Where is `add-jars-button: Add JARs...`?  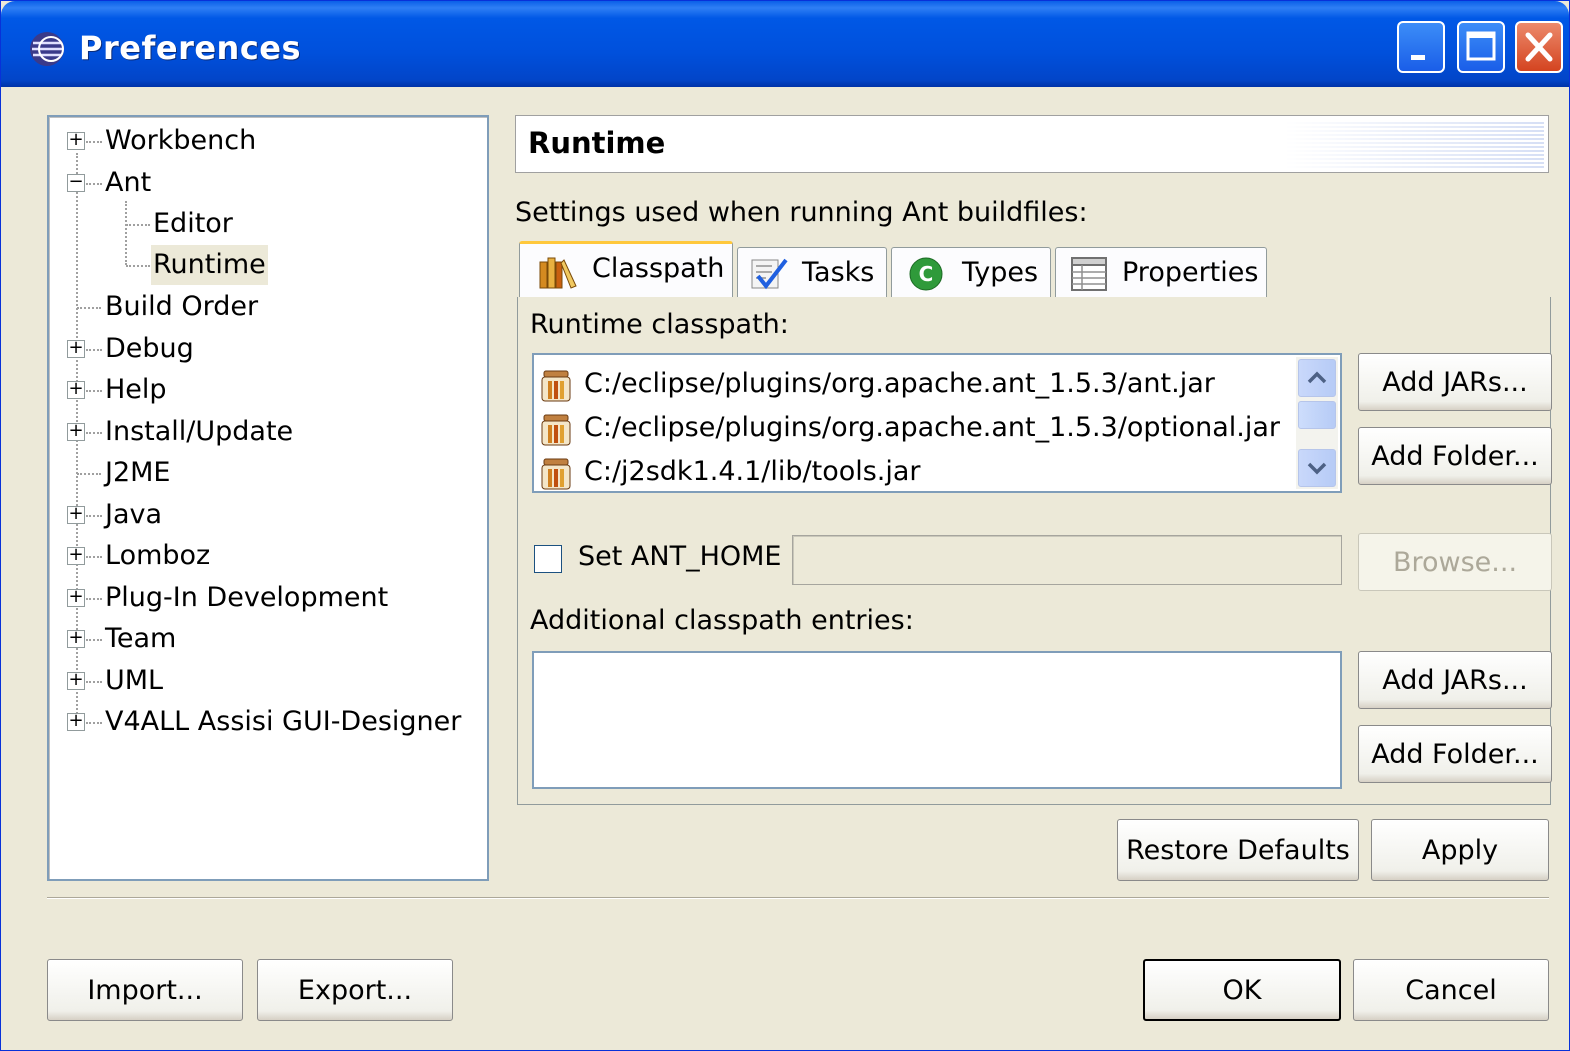 add-jars-button: Add JARs... is located at coordinates (1455, 382).